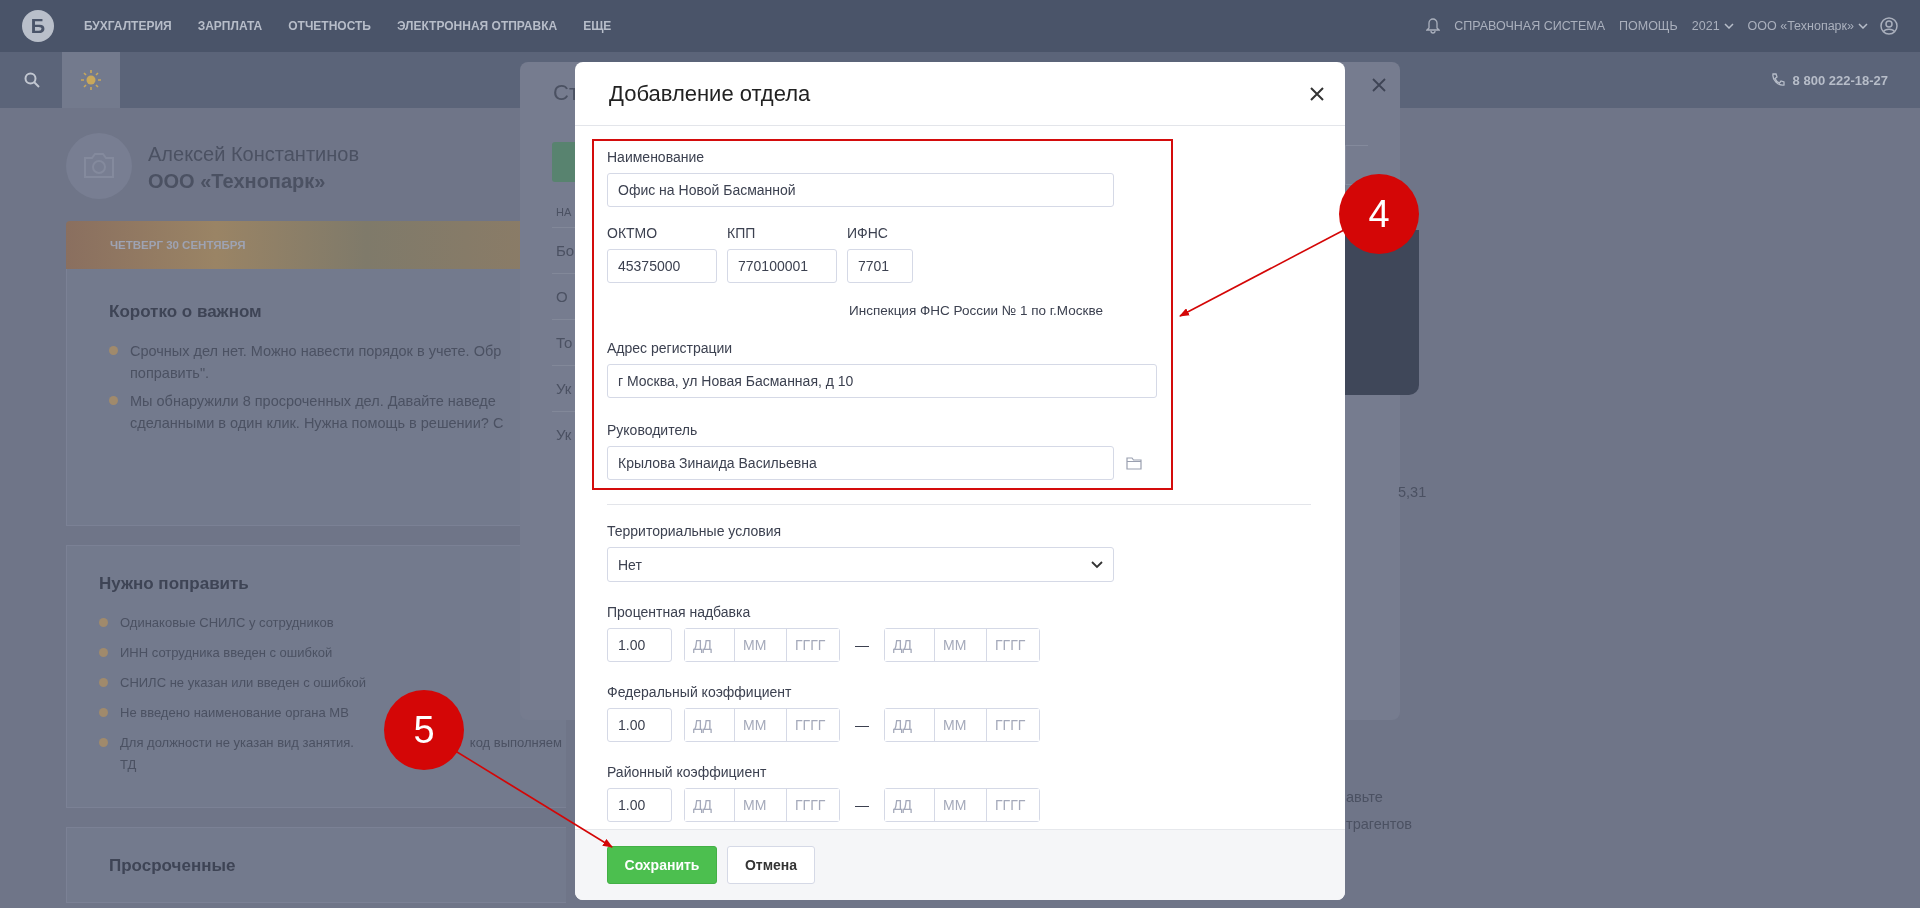 The image size is (1920, 908). Describe the element at coordinates (1712, 26) in the screenshot. I see `year-selector: 2021` at that location.